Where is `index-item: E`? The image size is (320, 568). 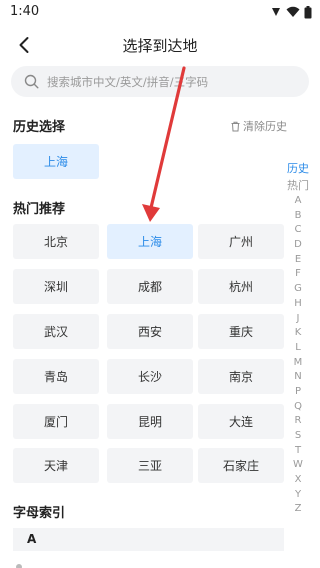
index-item: E is located at coordinates (298, 260).